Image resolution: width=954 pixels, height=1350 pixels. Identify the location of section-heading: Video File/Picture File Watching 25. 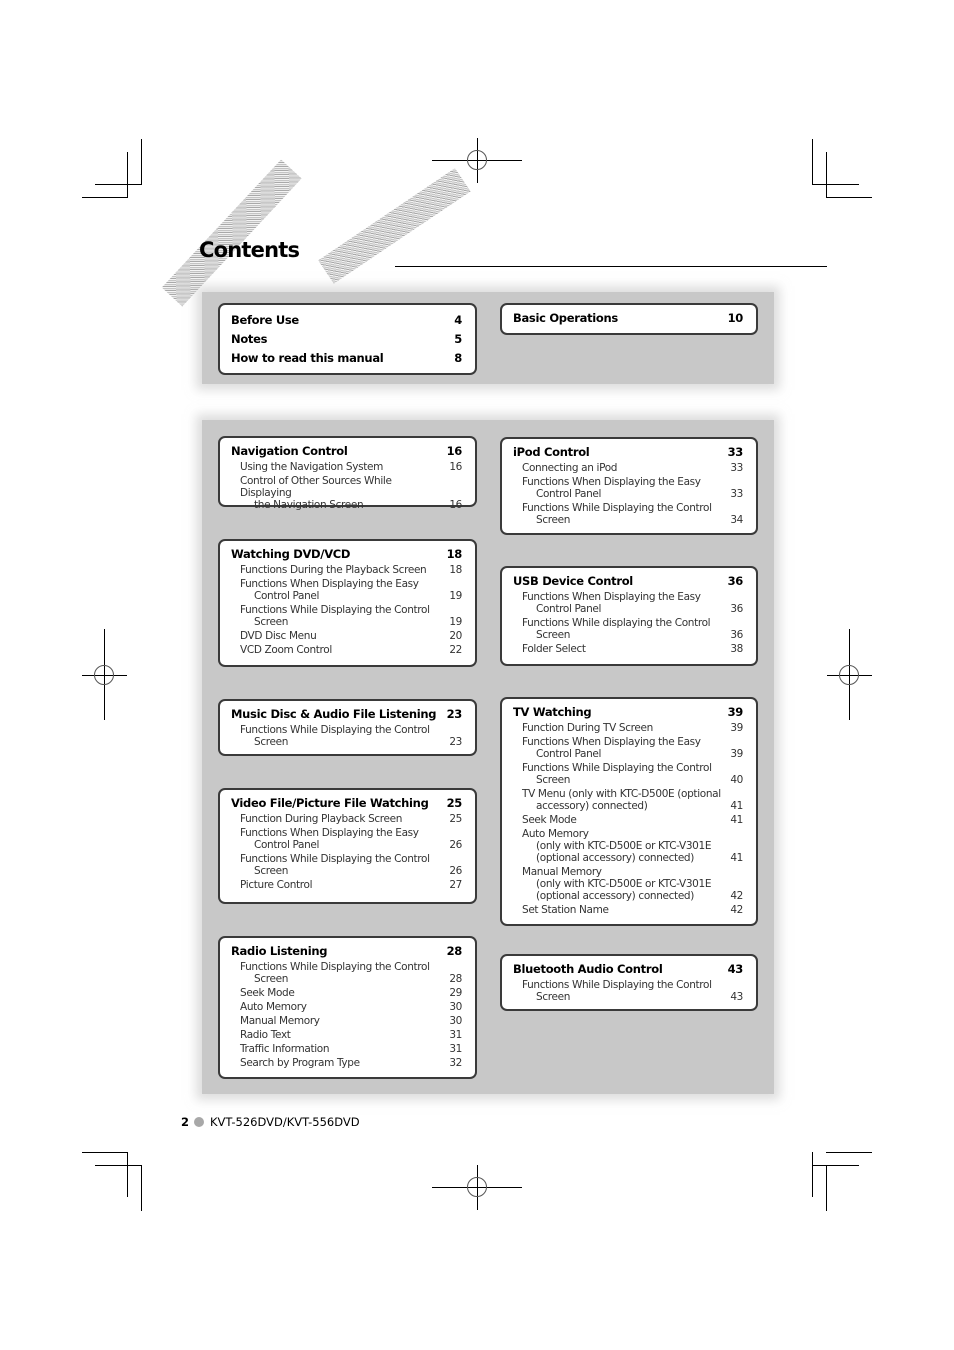
(346, 803).